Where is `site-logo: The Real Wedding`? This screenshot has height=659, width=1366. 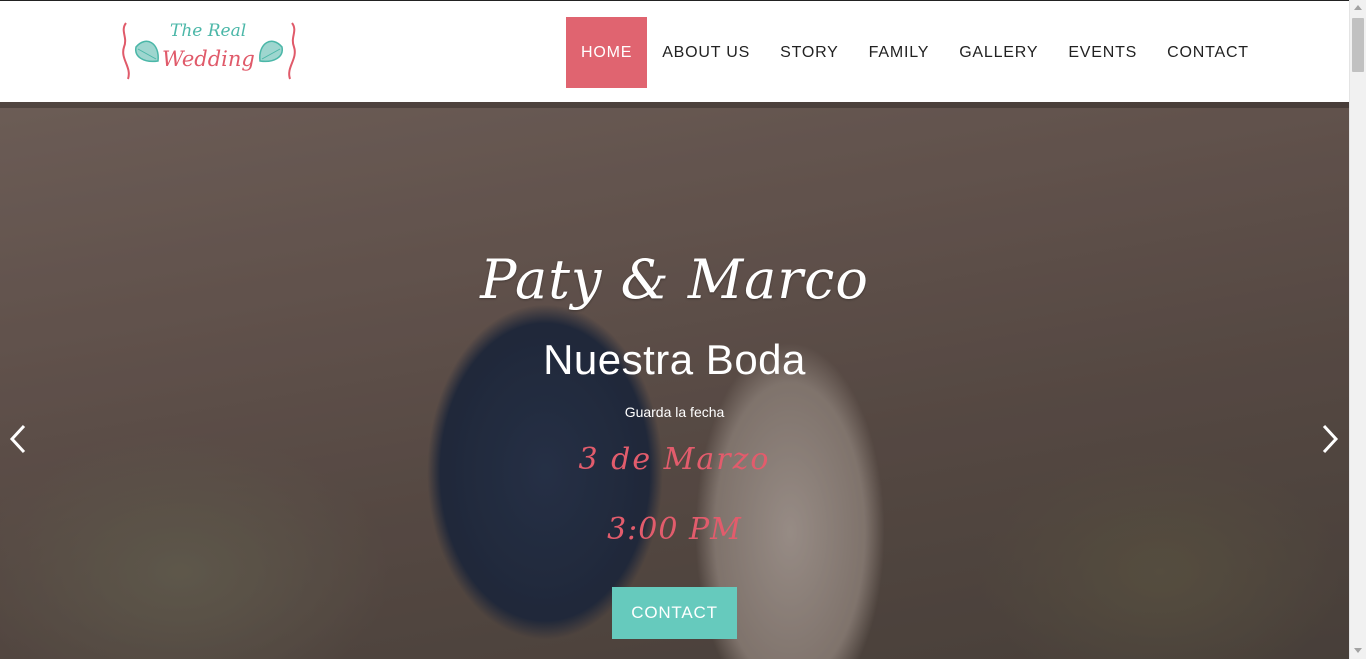 site-logo: The Real Wedding is located at coordinates (209, 51).